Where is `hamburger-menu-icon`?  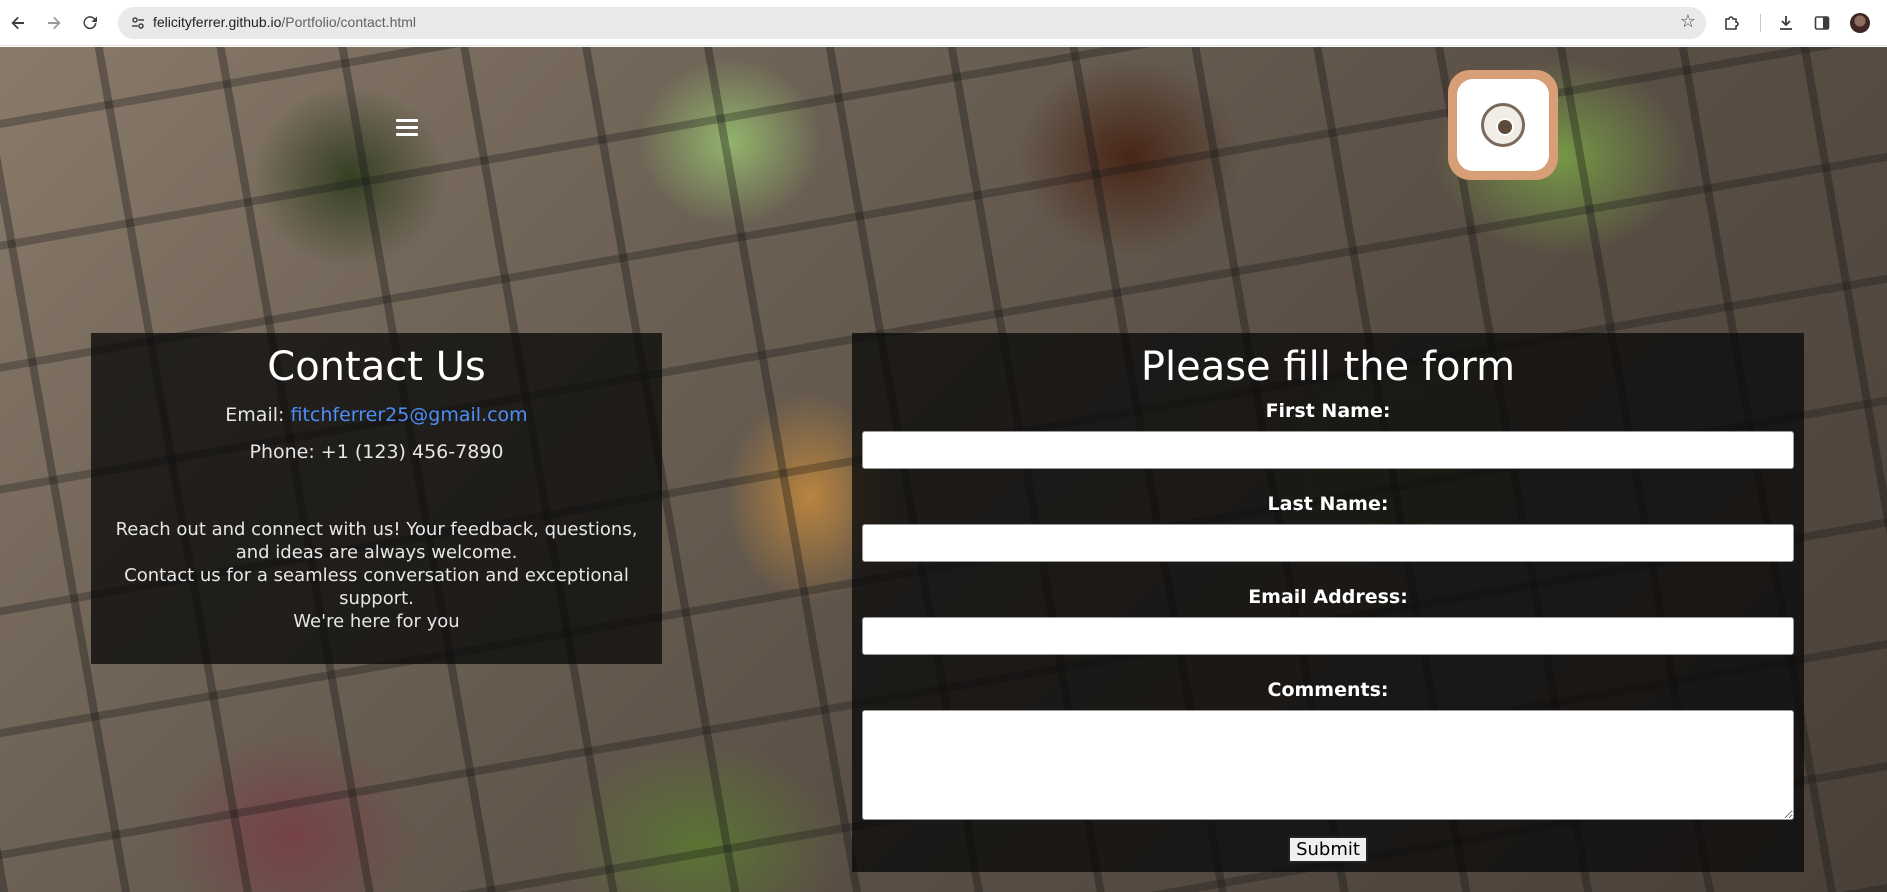 hamburger-menu-icon is located at coordinates (407, 127).